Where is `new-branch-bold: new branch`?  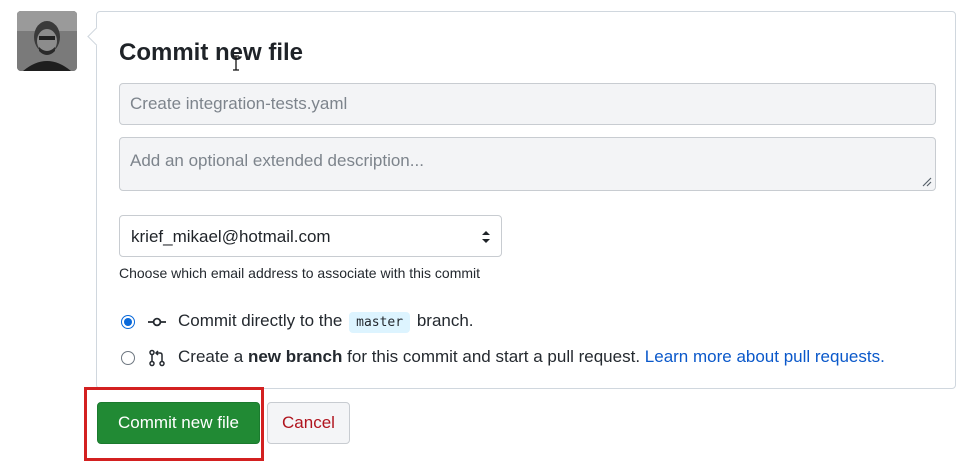 new-branch-bold: new branch is located at coordinates (295, 356).